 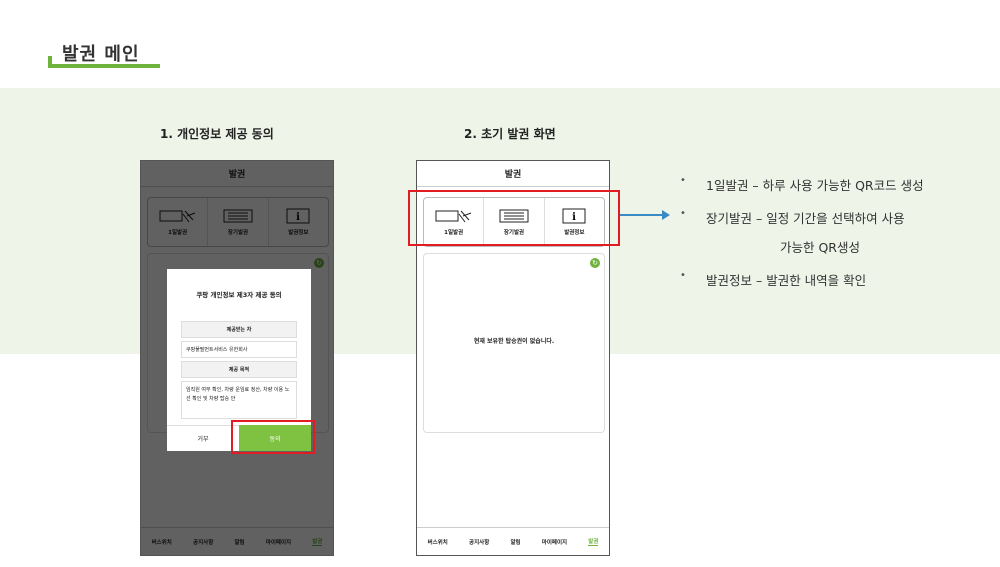 I want to click on step-2-label: 2. 초기 발권 화면, so click(x=510, y=134).